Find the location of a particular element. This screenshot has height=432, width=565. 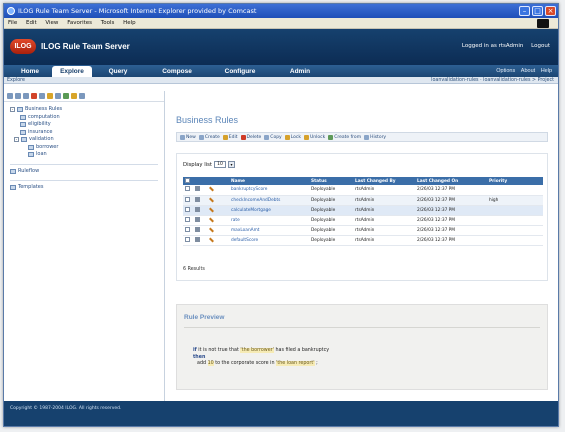

paste-icon is located at coordinates (58, 96).